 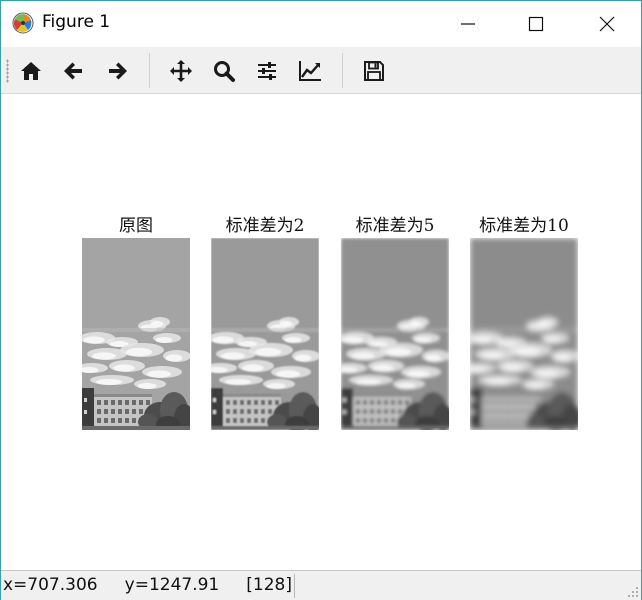 I want to click on back-button, so click(x=74, y=71).